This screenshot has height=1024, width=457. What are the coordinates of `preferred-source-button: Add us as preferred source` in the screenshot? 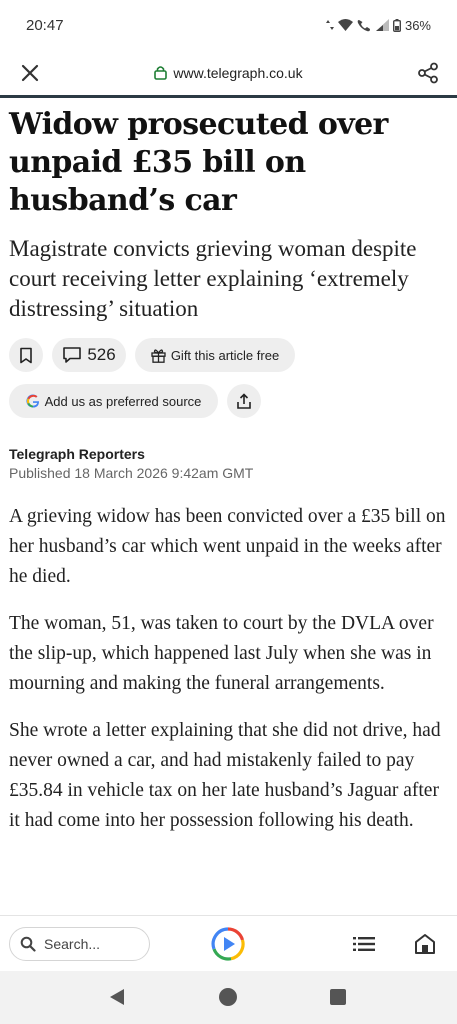 It's located at (113, 401).